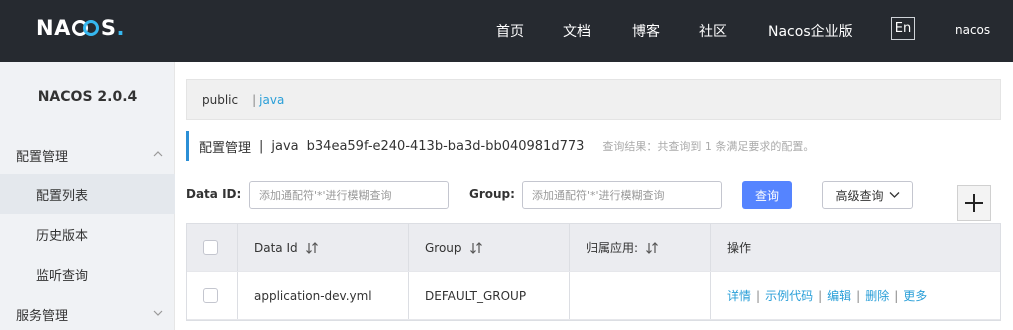 This screenshot has width=1013, height=330. Describe the element at coordinates (158, 154) in the screenshot. I see `chevron-up-icon` at that location.